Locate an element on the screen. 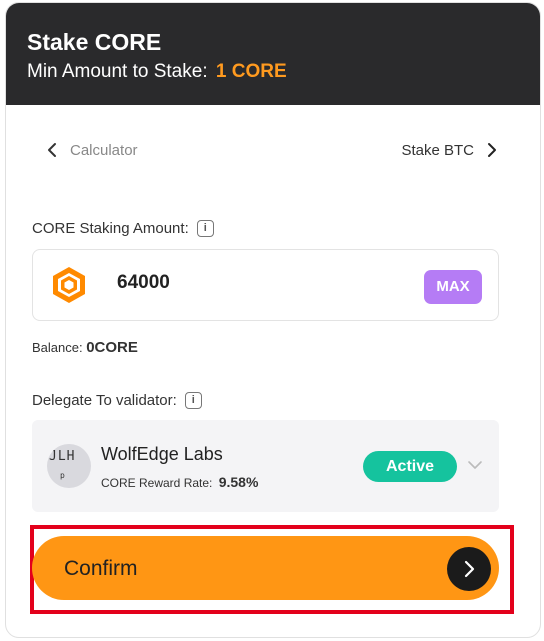 The height and width of the screenshot is (641, 544). page-title: Stake CORE is located at coordinates (94, 42).